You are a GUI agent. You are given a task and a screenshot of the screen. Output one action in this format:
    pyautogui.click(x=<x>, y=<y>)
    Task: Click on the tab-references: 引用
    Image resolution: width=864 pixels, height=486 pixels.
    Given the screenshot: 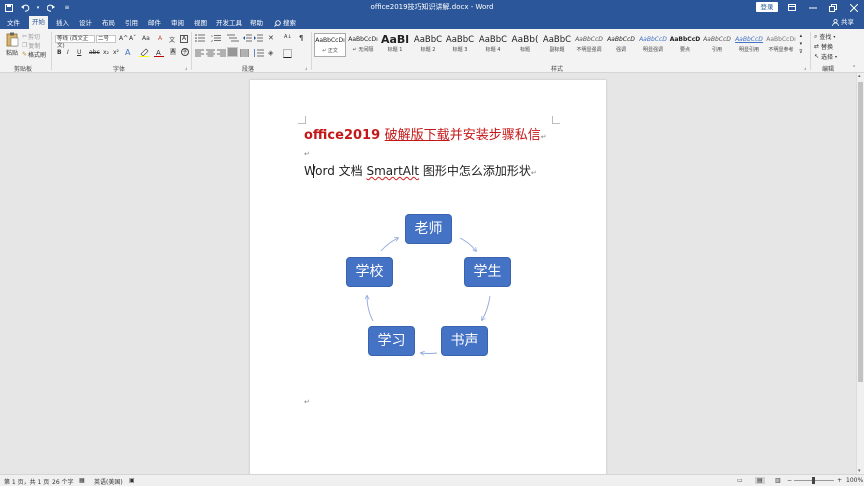 What is the action you would take?
    pyautogui.click(x=131, y=23)
    